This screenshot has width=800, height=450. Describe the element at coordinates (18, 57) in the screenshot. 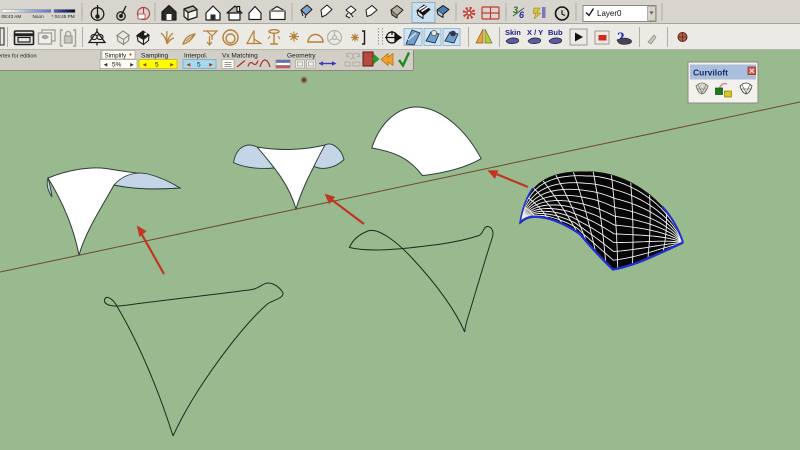

I see `svg-text: ertex for edition` at that location.